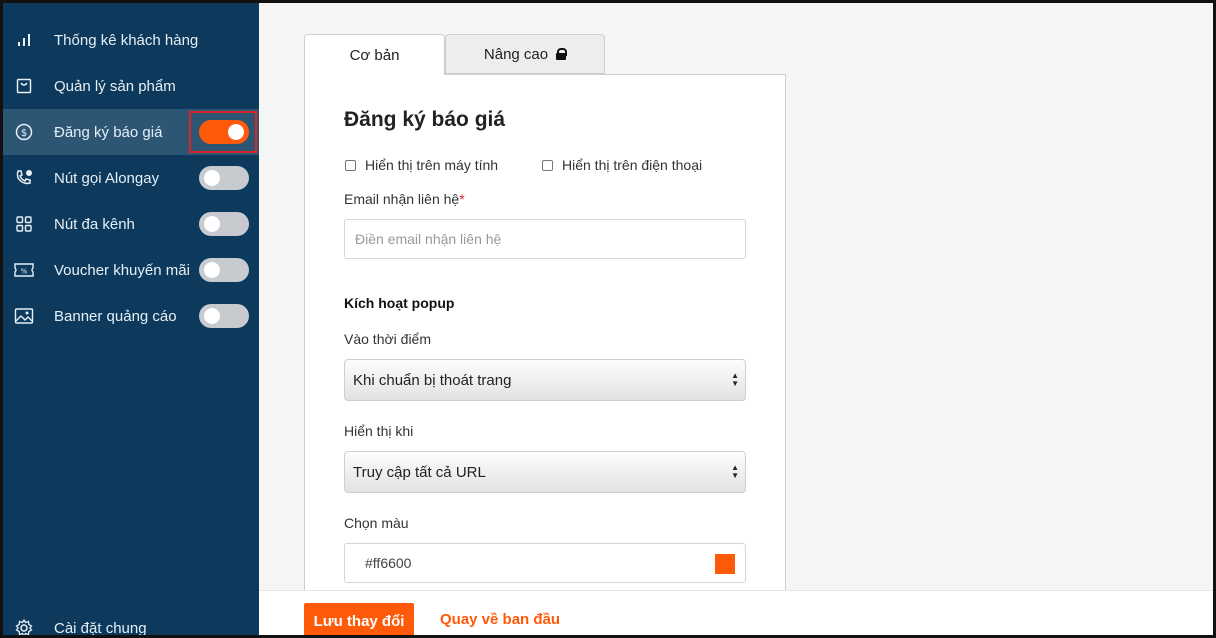  I want to click on sidebar-item-settings: Cài đặt chung, so click(131, 621).